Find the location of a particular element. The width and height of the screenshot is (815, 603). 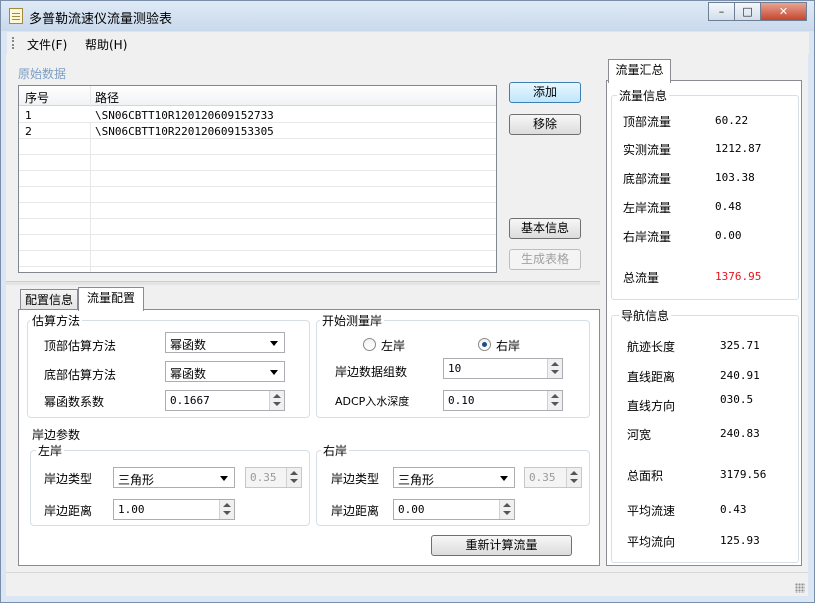

left-type-value: 三角形 is located at coordinates (136, 480).